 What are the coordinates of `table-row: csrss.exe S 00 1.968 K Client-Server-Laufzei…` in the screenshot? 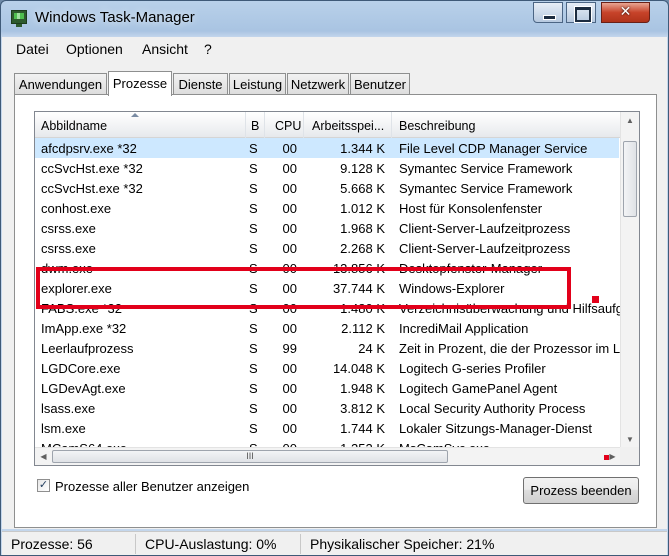 It's located at (327, 228).